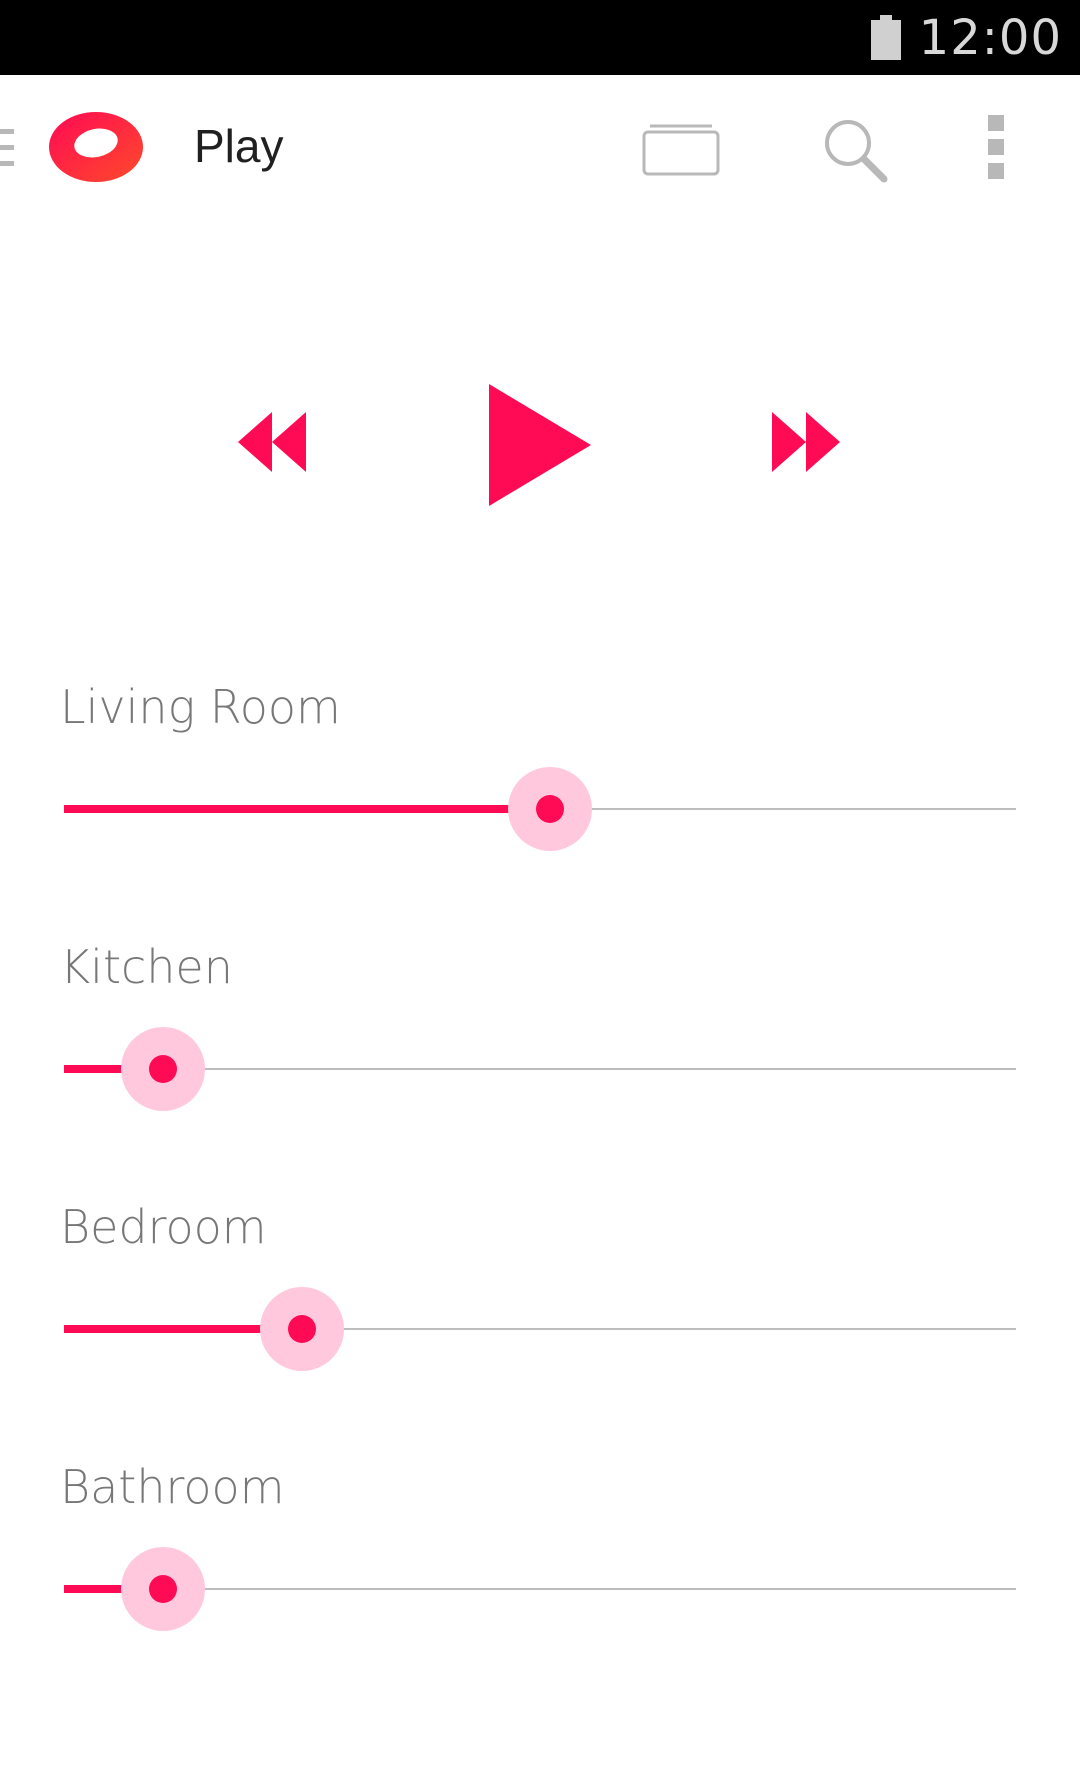  Describe the element at coordinates (200, 707) in the screenshot. I see `room-label: Living Room` at that location.